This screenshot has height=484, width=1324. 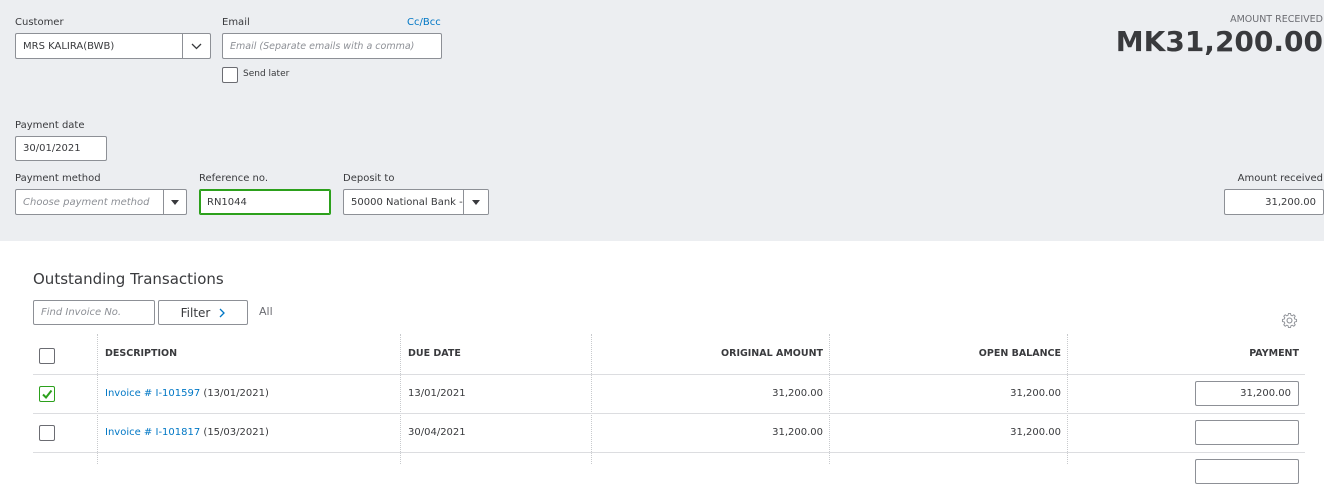 I want to click on filter-all-label: All, so click(x=266, y=311).